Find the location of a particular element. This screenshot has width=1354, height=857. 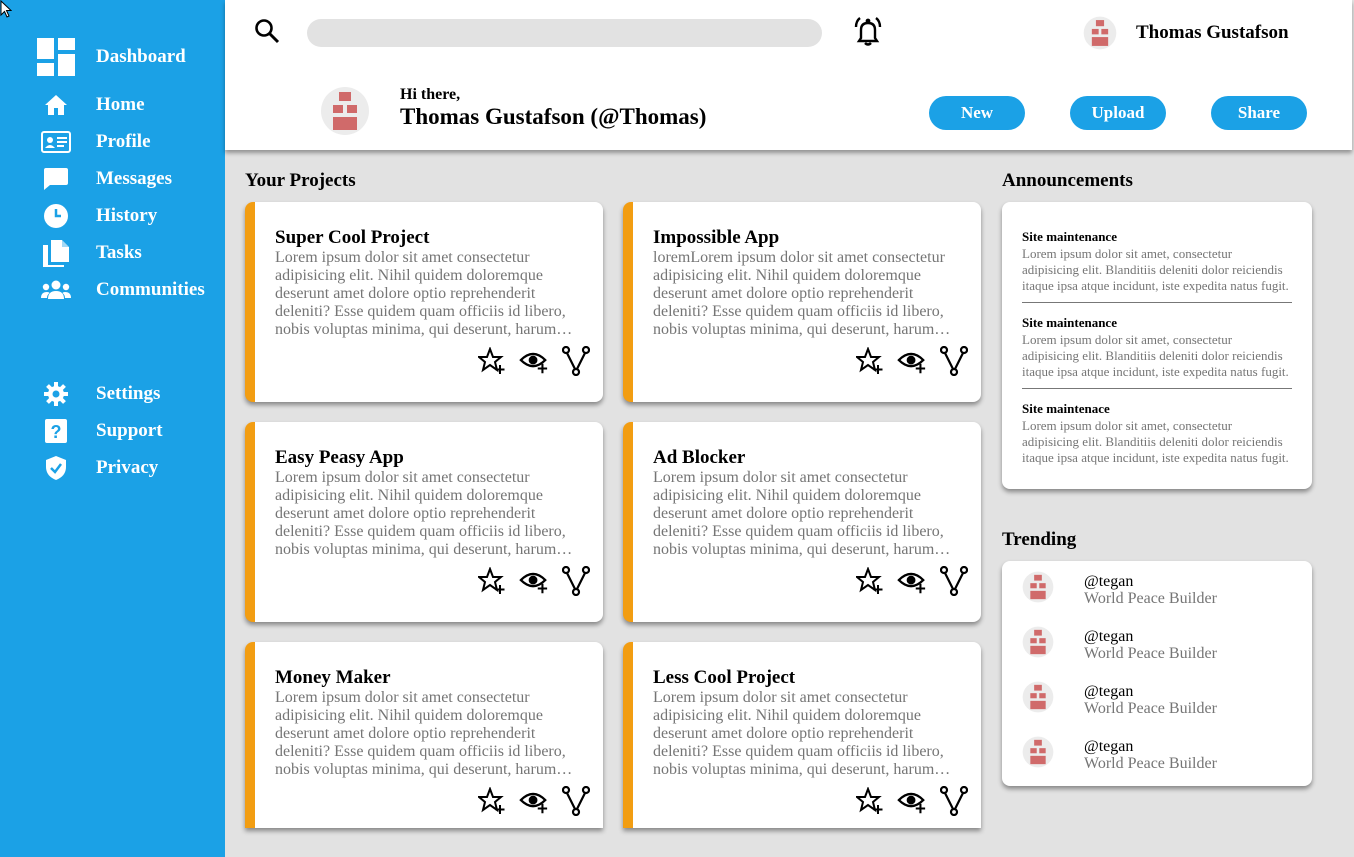

share-button: Share is located at coordinates (1259, 113).